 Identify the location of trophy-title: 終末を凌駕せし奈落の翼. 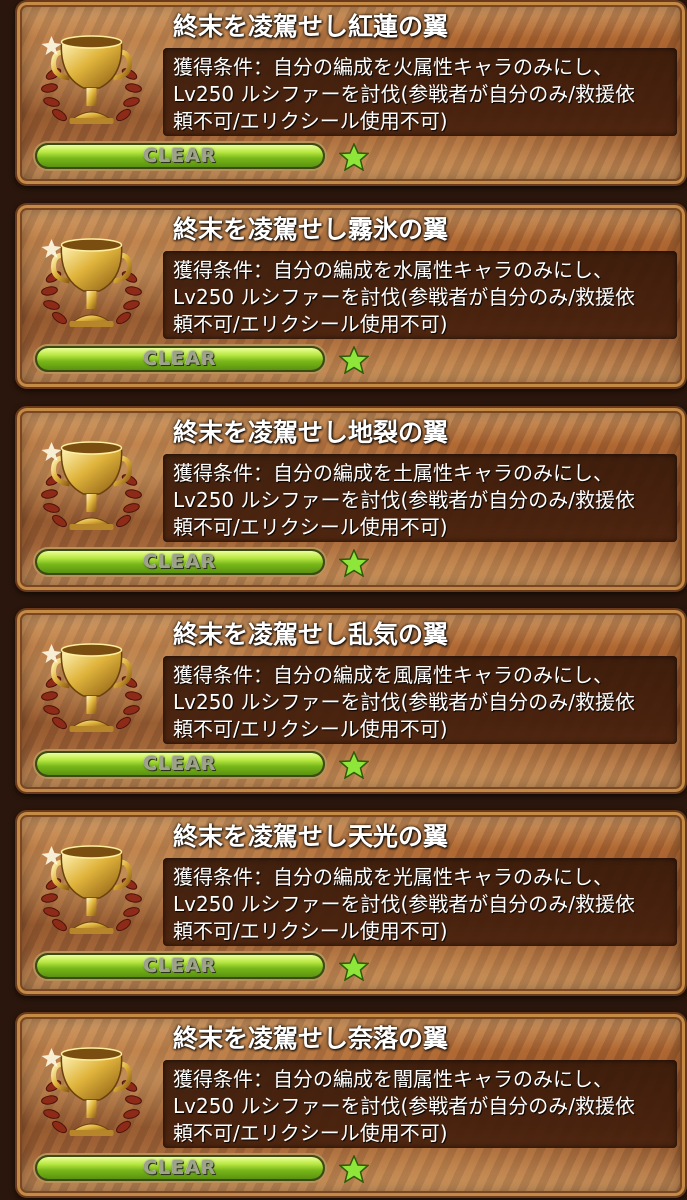
(311, 1038).